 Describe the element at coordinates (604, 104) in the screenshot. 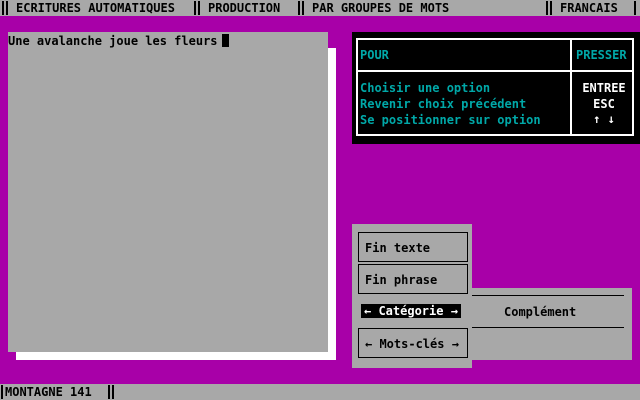

I see `help-row-key: ESC` at that location.